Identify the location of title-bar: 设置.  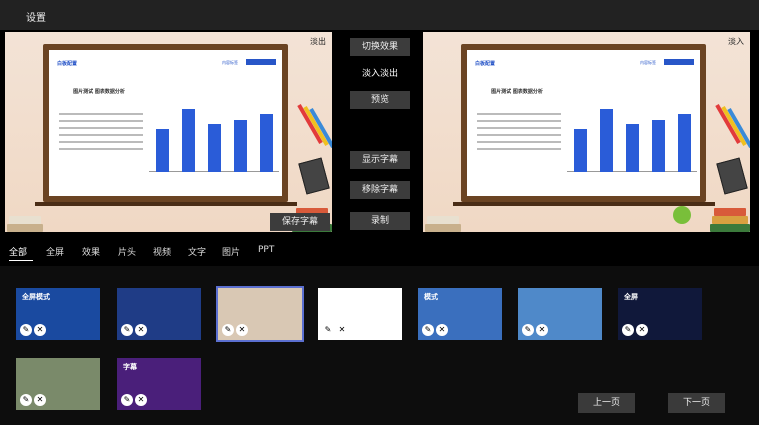
(379, 15).